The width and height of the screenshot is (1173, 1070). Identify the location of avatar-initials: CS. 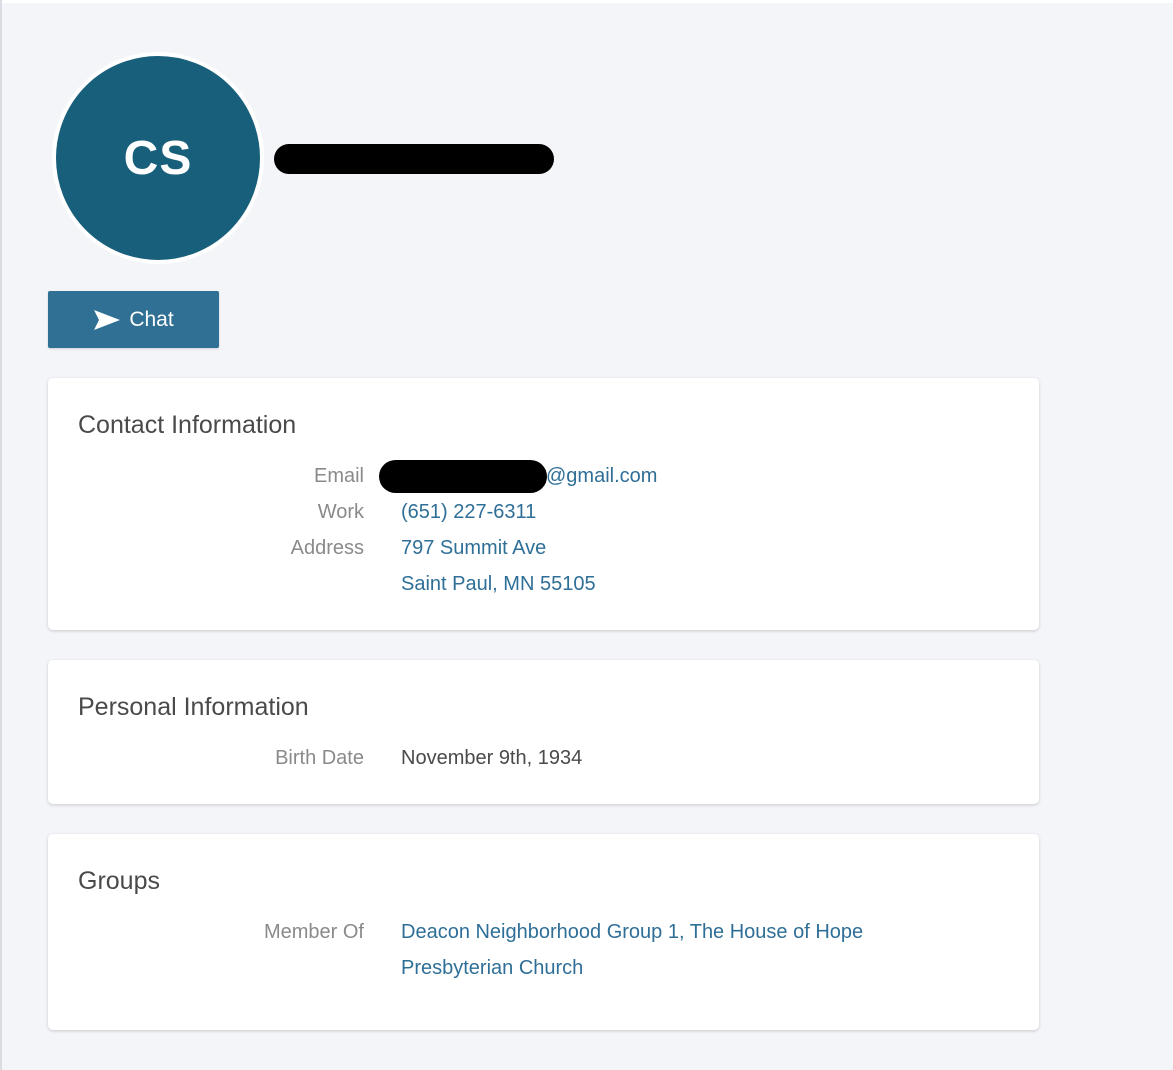
(158, 158).